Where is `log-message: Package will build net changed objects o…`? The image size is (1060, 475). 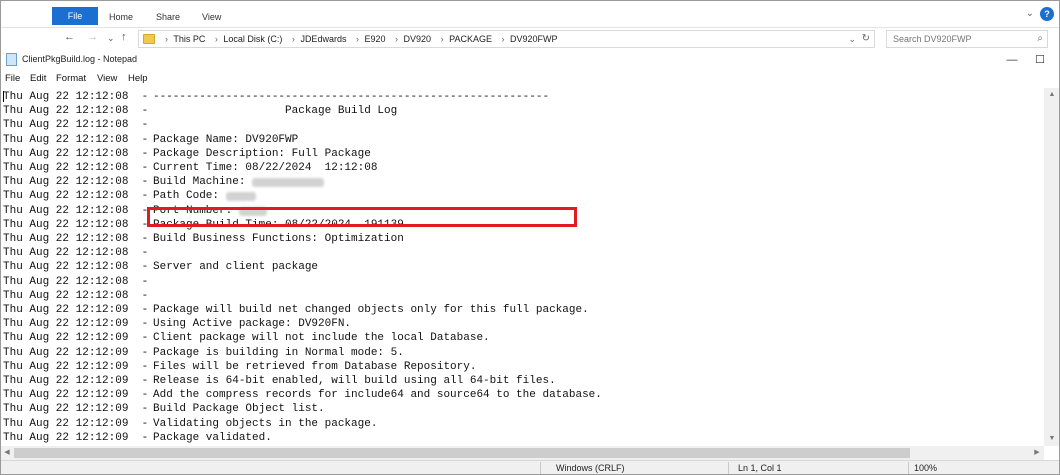 log-message: Package will build net changed objects o… is located at coordinates (371, 310).